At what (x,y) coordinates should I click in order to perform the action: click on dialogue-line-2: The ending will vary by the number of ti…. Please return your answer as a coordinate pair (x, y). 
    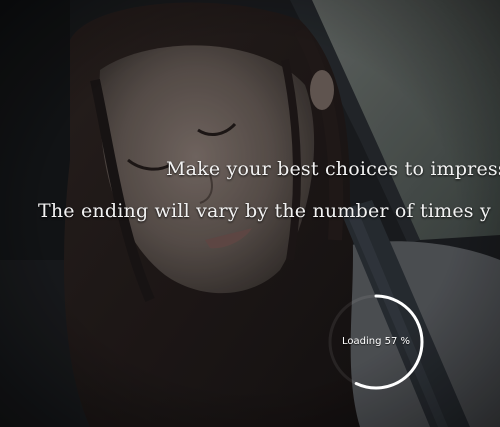
    Looking at the image, I should click on (264, 211).